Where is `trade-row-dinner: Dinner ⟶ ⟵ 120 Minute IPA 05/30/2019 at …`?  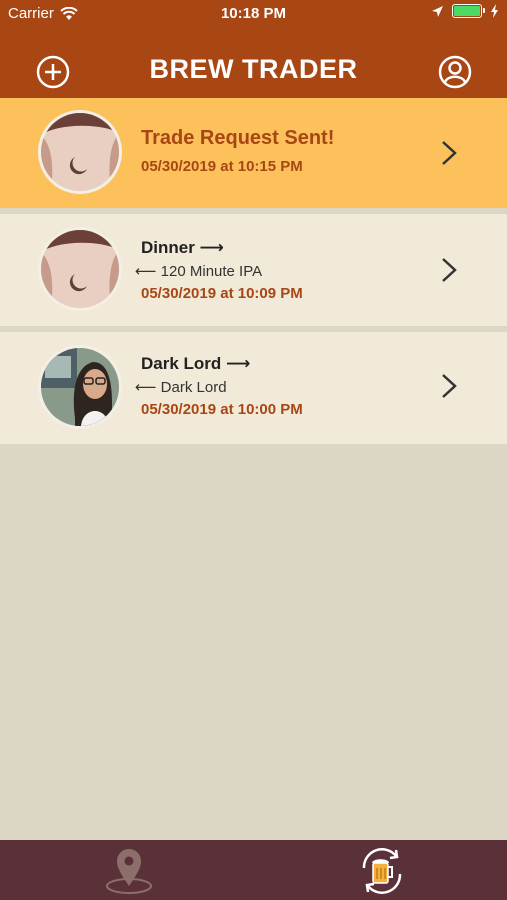
trade-row-dinner: Dinner ⟶ ⟵ 120 Minute IPA 05/30/2019 at … is located at coordinates (253, 270).